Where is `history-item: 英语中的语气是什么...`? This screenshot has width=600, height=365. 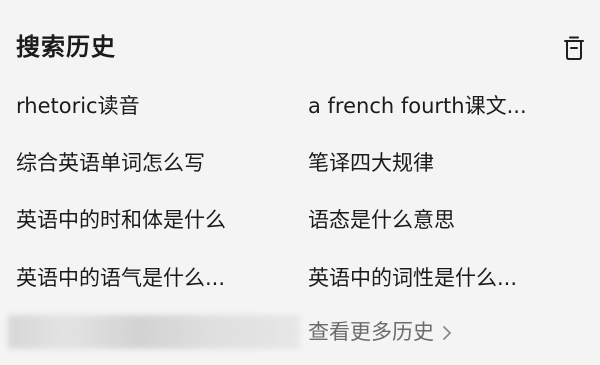
history-item: 英语中的语气是什么... is located at coordinates (150, 278).